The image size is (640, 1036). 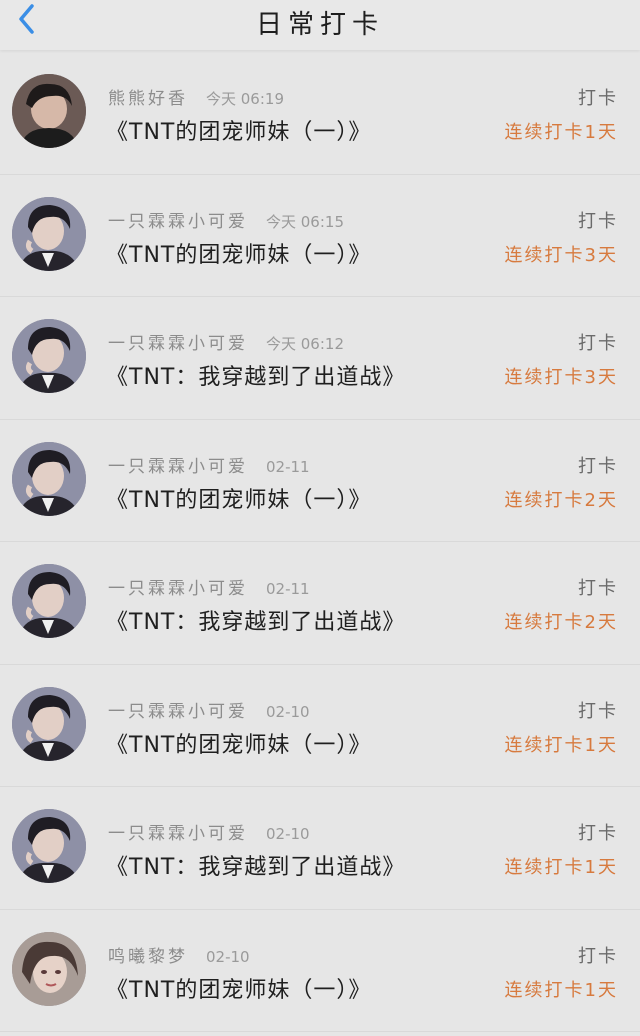 I want to click on avatar-dark-hair-image, so click(x=49, y=111).